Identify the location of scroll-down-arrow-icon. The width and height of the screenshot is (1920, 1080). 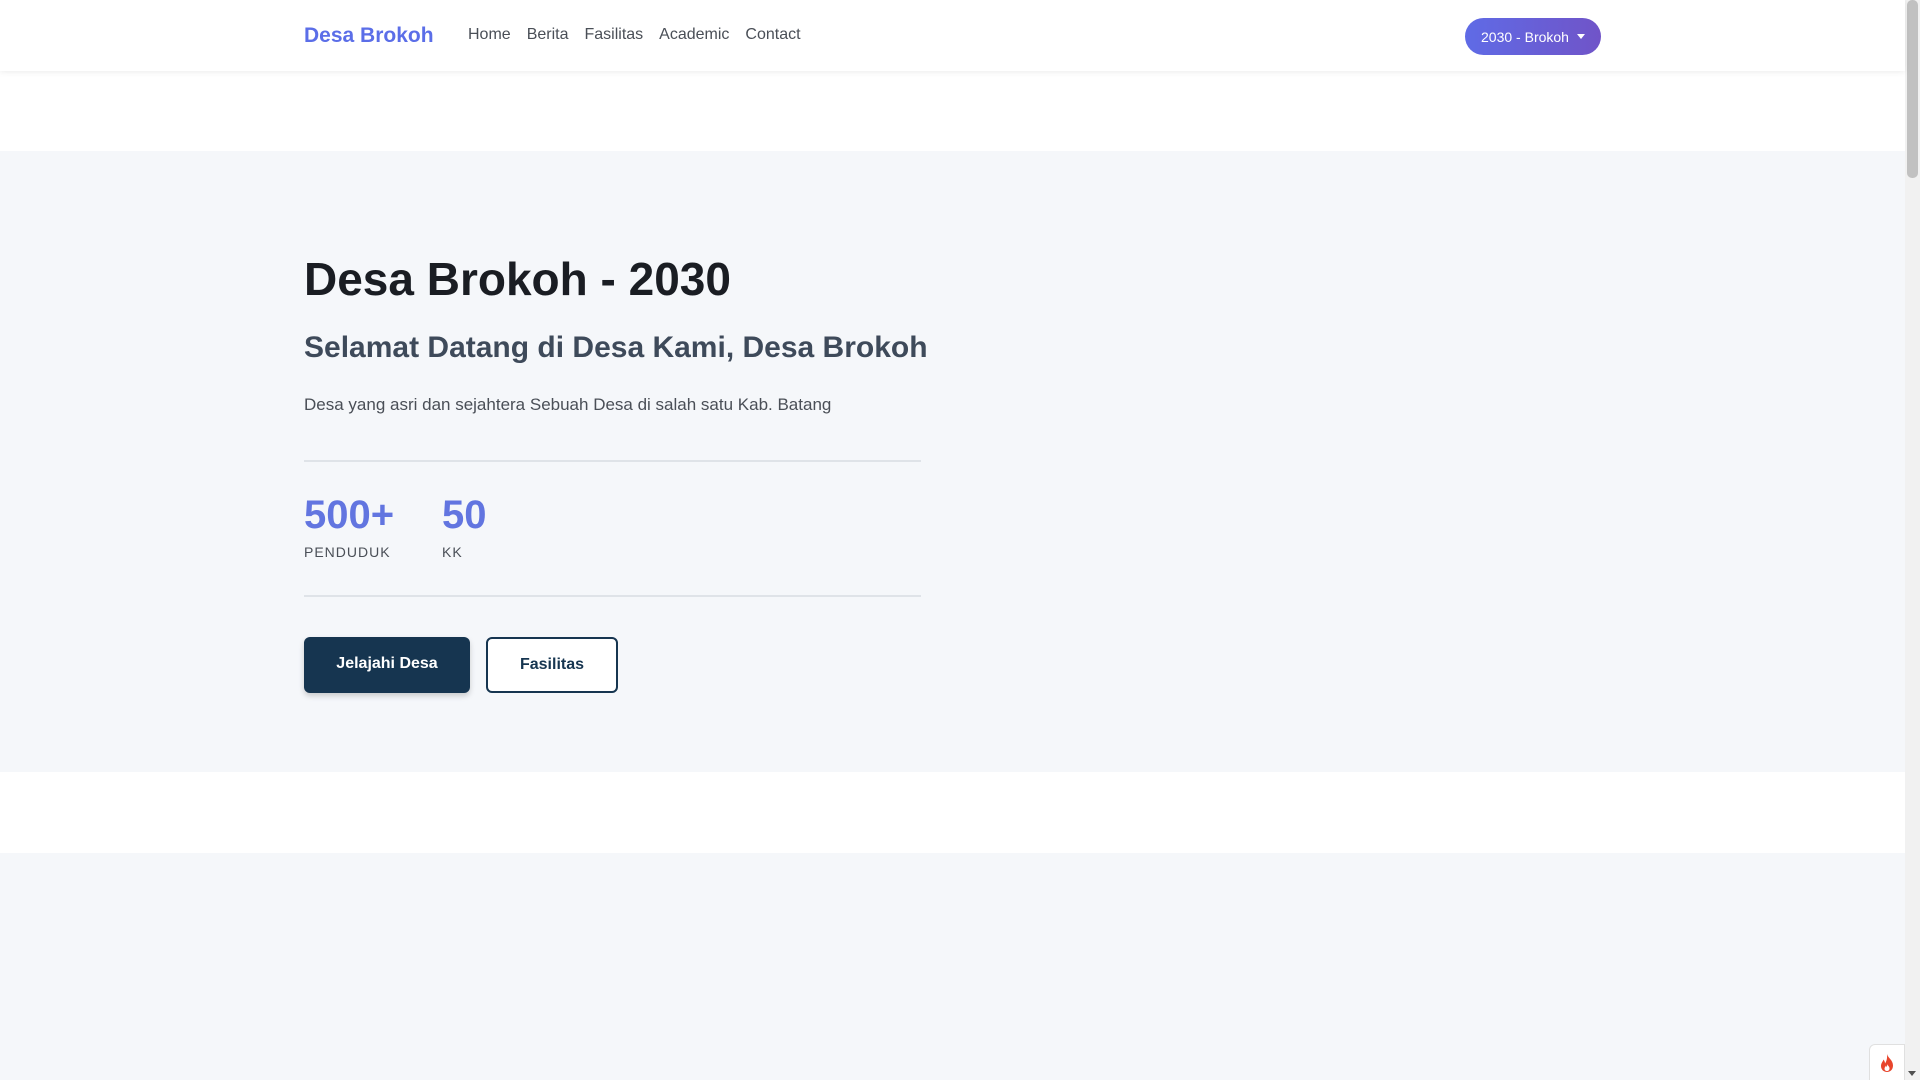
(1912, 1073).